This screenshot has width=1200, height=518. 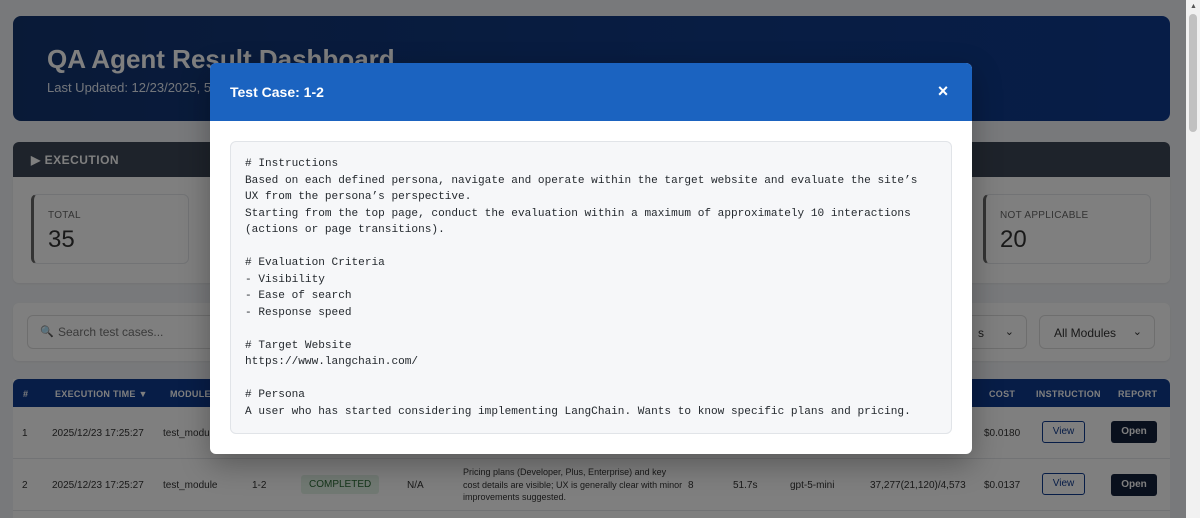 I want to click on page-scrollbar: ▲, so click(x=1193, y=259).